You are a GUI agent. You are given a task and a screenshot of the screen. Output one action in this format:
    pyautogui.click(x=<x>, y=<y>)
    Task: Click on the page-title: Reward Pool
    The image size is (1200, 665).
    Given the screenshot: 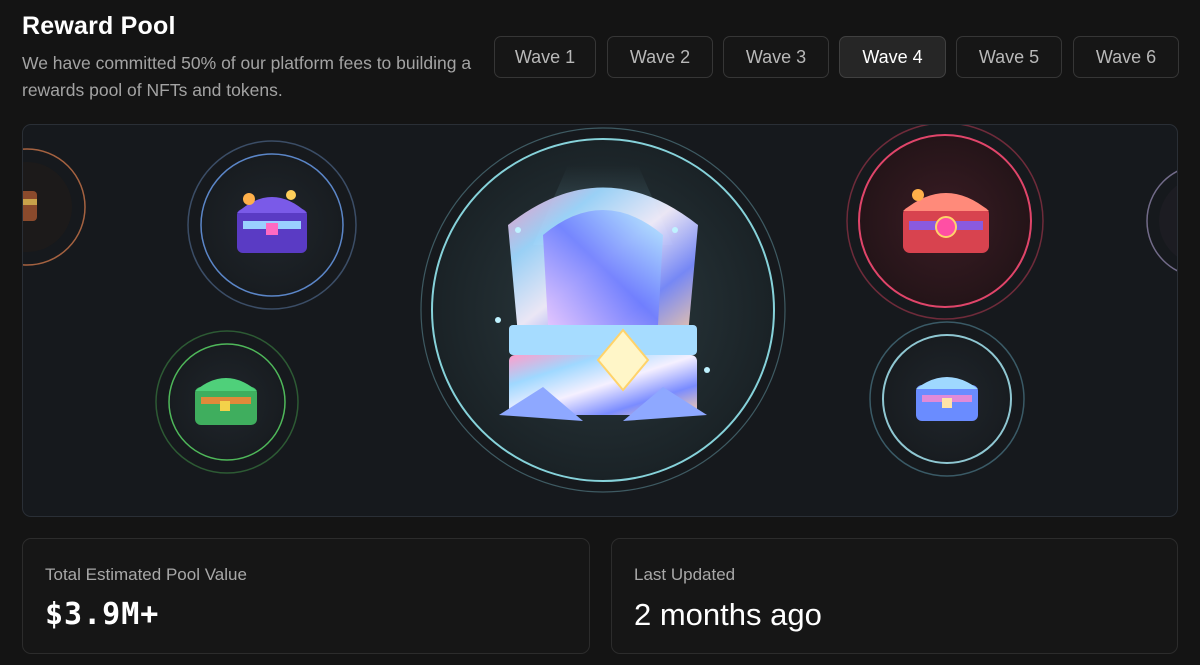 What is the action you would take?
    pyautogui.click(x=99, y=26)
    